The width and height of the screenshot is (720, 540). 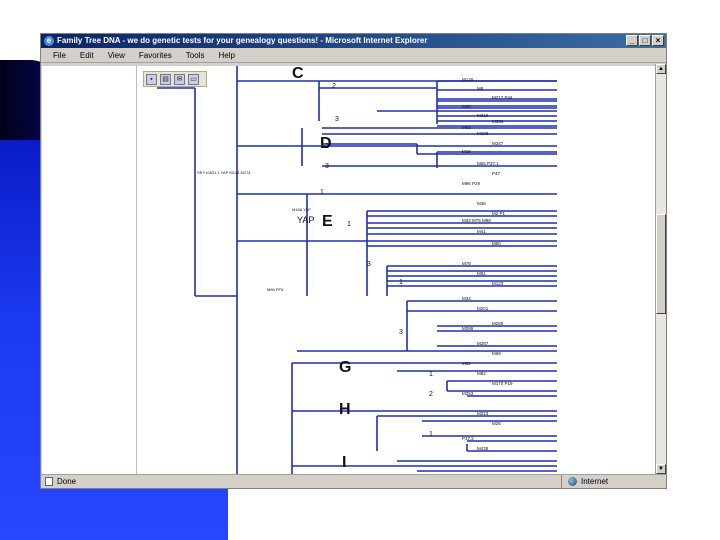 I want to click on status-text: Done, so click(x=67, y=481).